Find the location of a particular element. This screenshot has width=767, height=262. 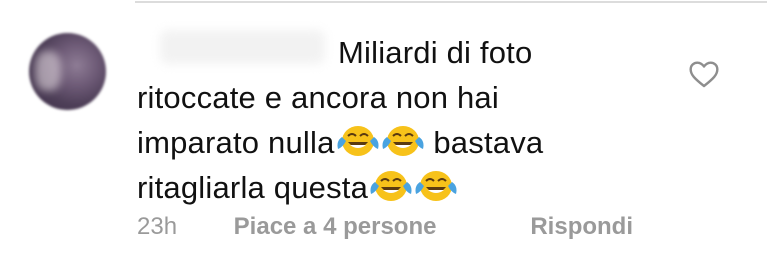

comment-line-4-text: ritagliarla questa is located at coordinates (253, 187).